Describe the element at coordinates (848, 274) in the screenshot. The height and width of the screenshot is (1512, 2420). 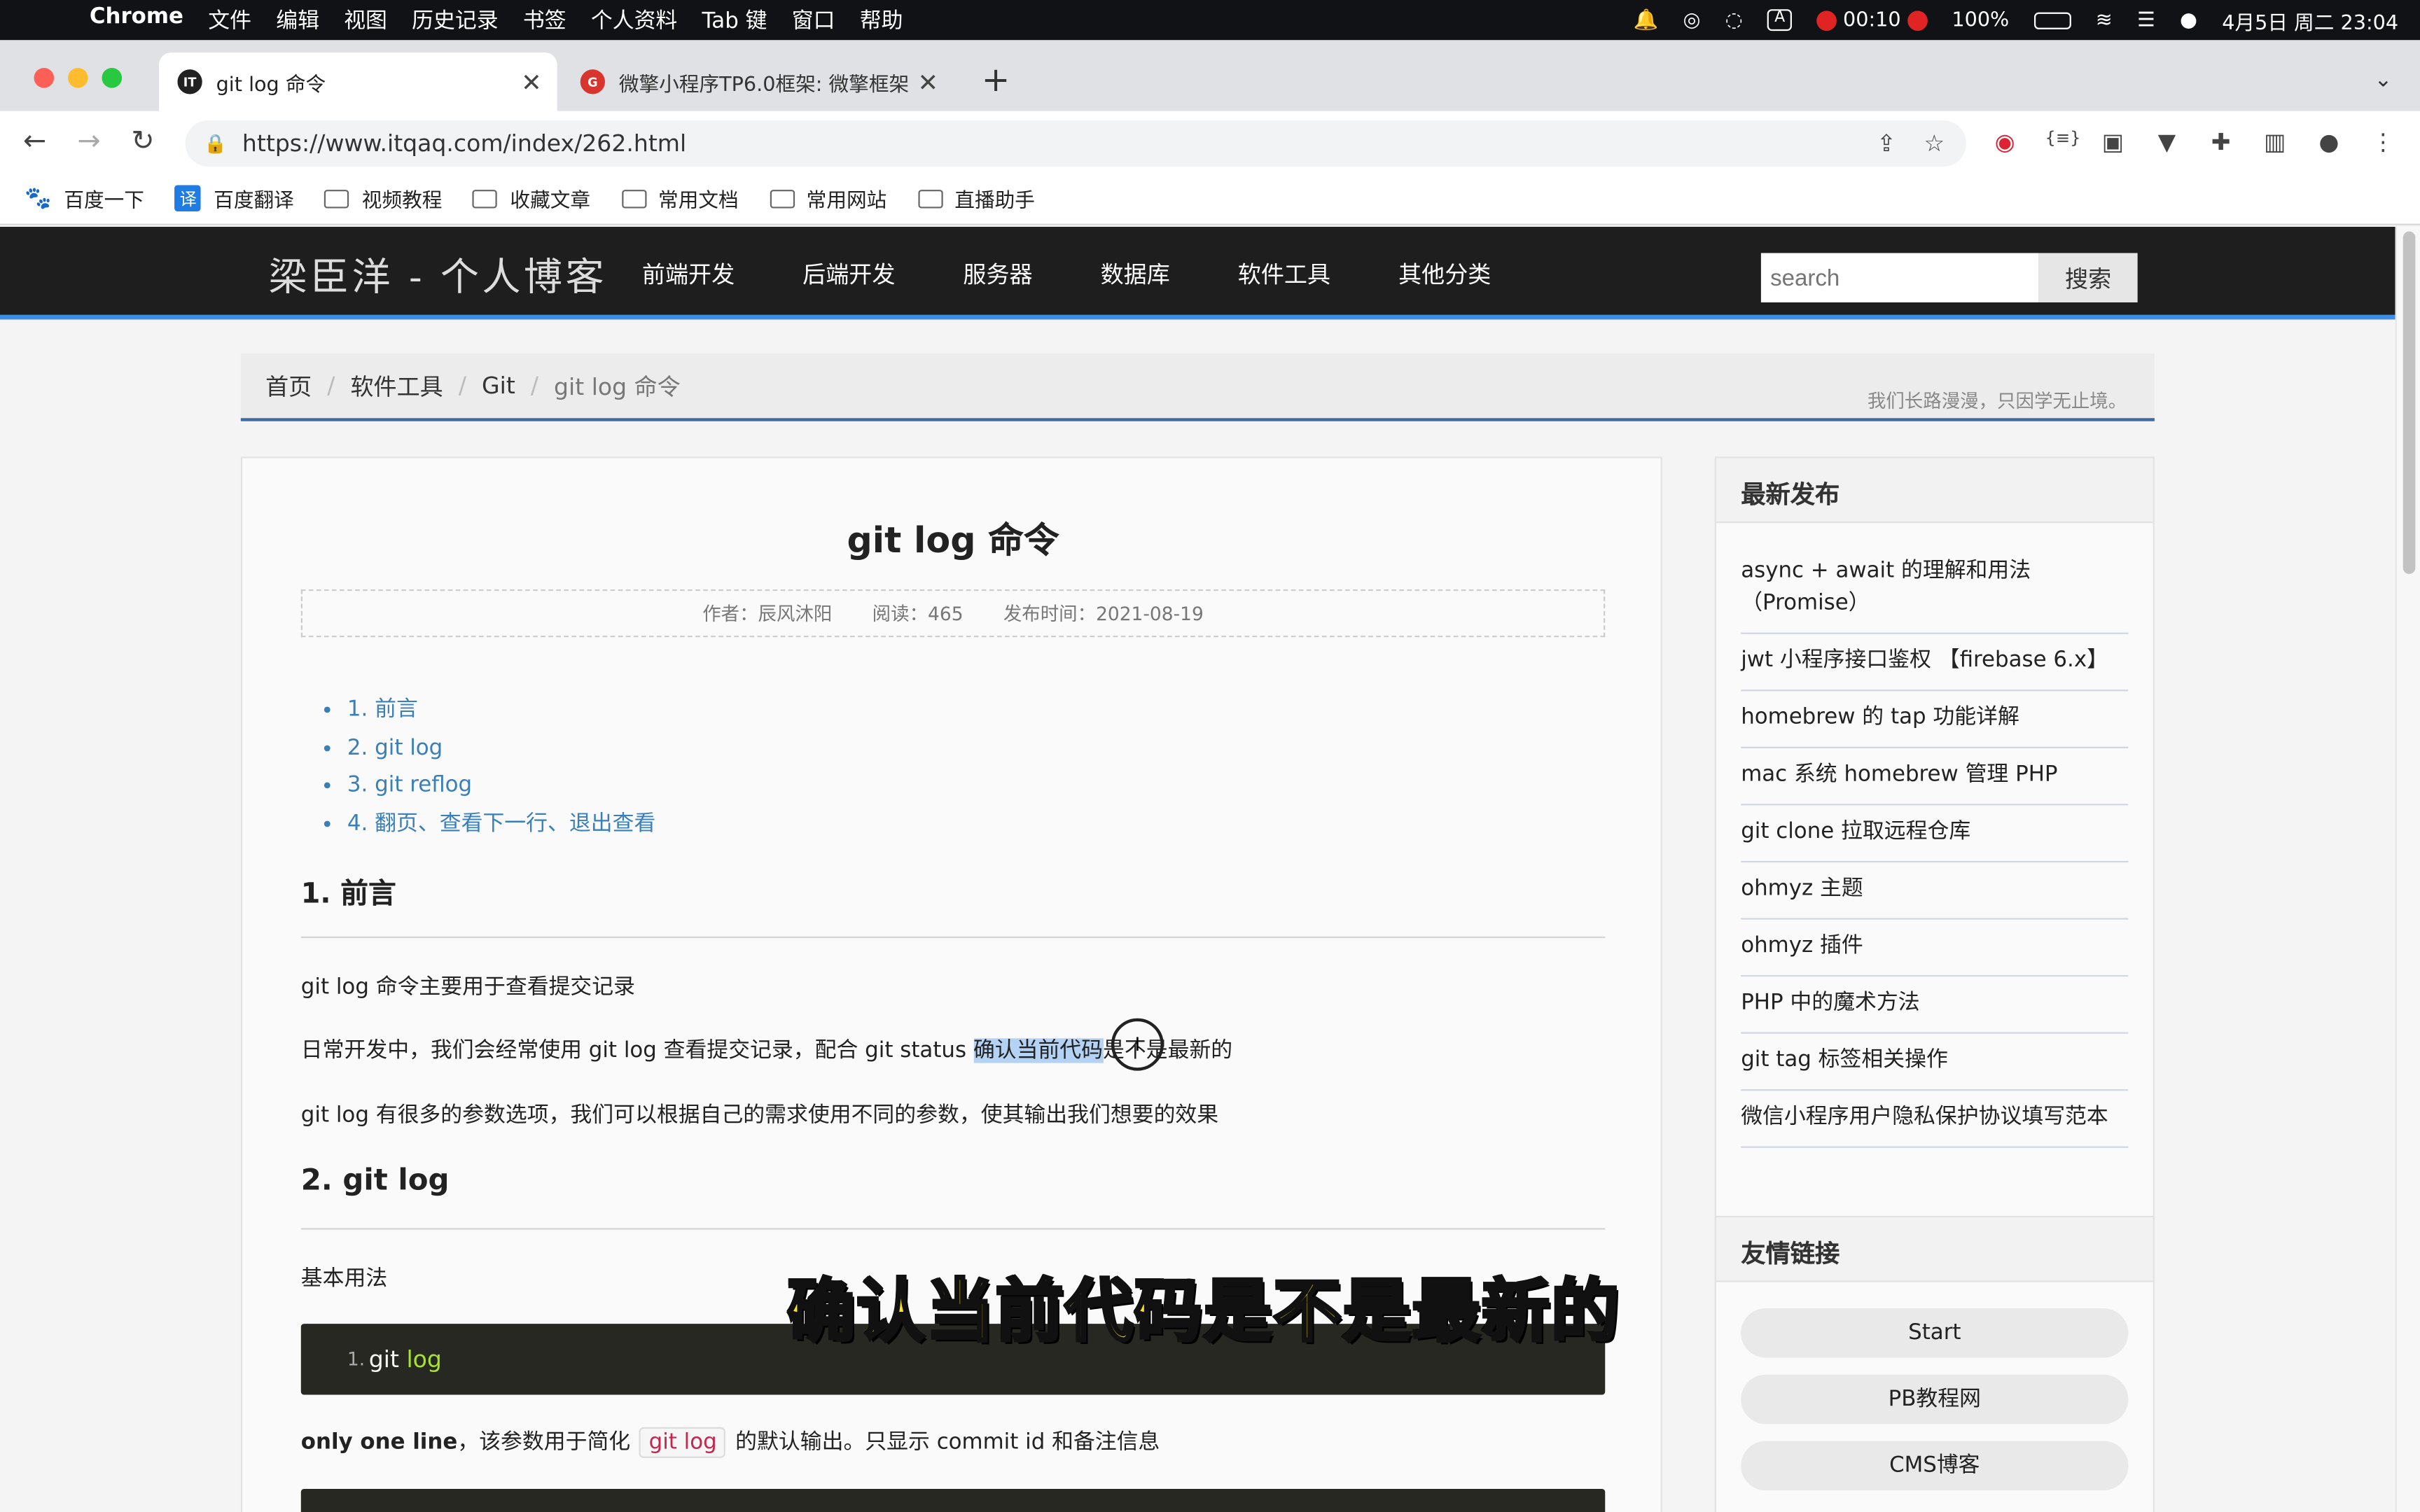
I see `nav-backend: 后端开发` at that location.